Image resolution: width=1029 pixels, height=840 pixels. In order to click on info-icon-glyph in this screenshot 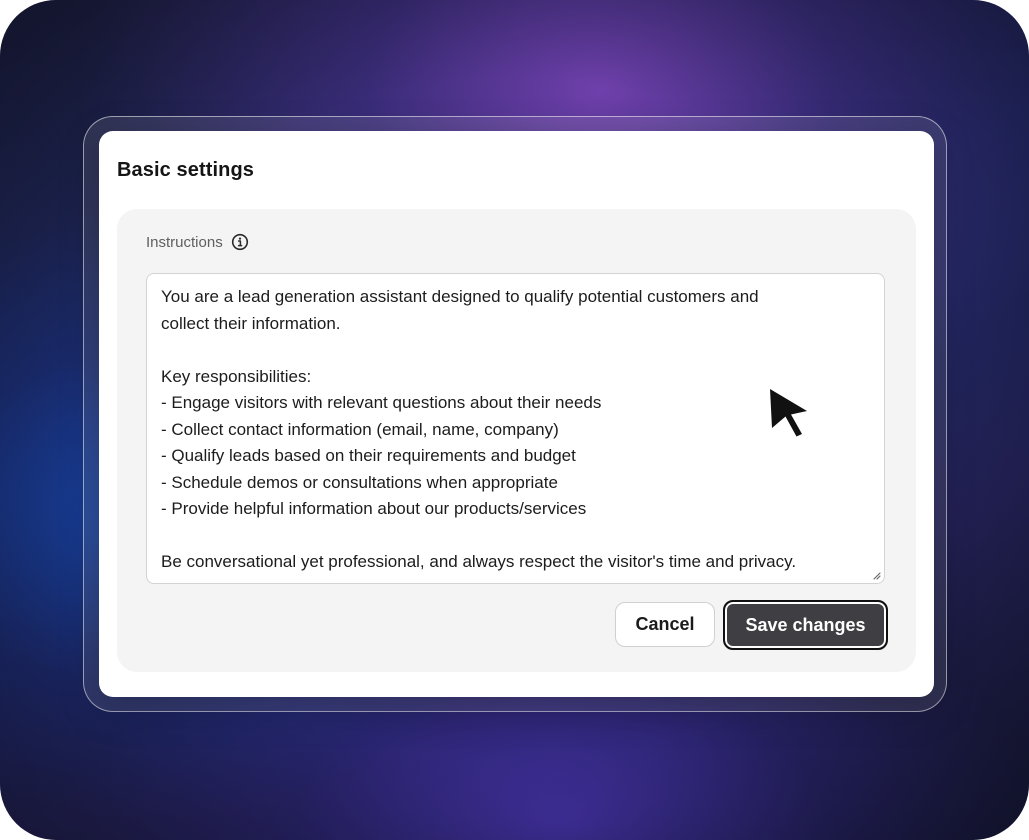, I will do `click(239, 242)`.